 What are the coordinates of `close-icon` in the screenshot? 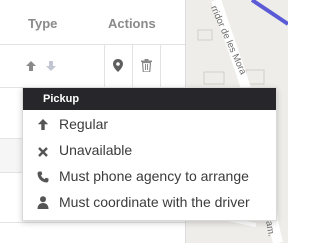 It's located at (43, 152).